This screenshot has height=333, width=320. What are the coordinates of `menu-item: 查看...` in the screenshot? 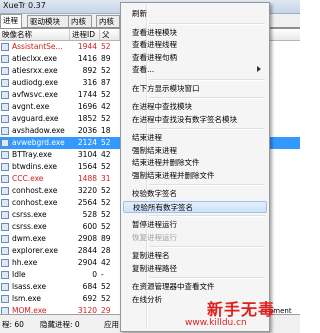 It's located at (195, 70).